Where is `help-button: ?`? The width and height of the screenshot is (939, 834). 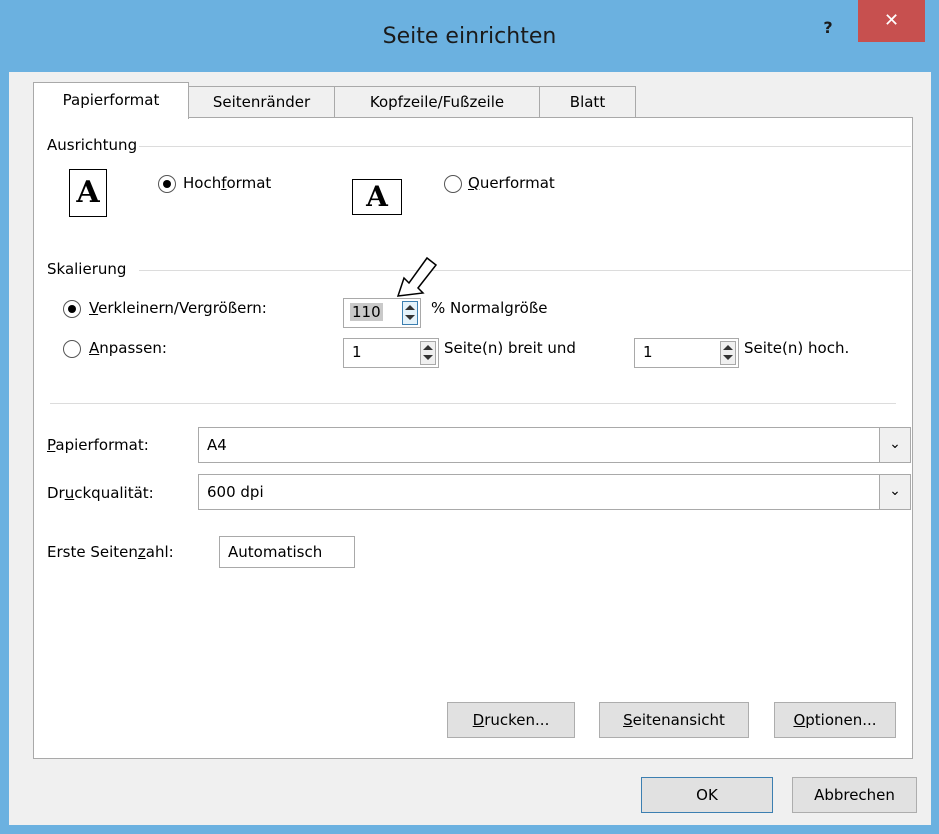 help-button: ? is located at coordinates (828, 30).